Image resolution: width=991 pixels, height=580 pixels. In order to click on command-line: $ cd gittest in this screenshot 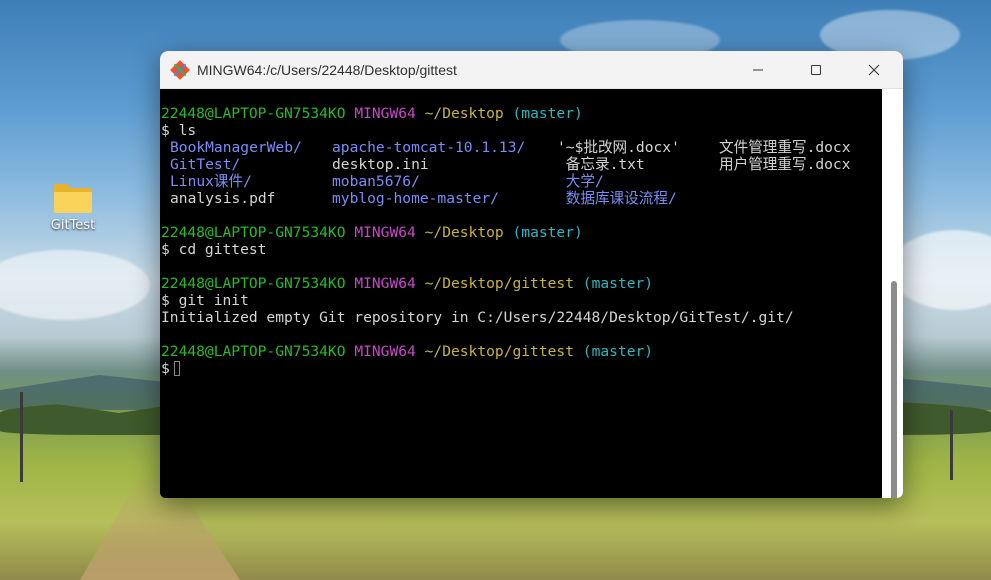, I will do `click(214, 249)`.